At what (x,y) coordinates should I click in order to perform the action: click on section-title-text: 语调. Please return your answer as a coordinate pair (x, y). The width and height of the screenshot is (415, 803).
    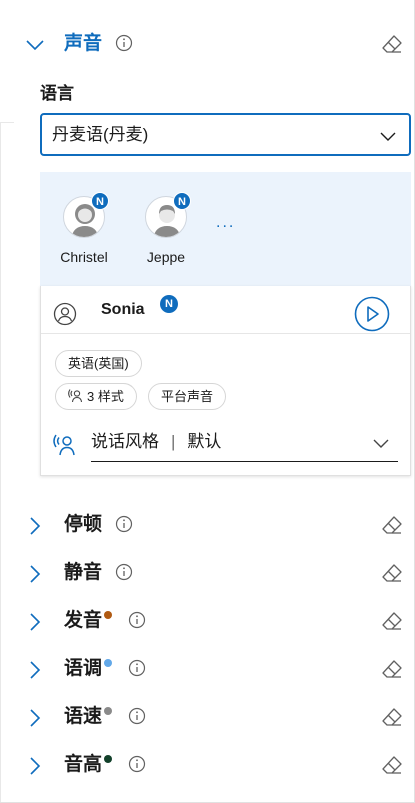
    Looking at the image, I should click on (83, 668).